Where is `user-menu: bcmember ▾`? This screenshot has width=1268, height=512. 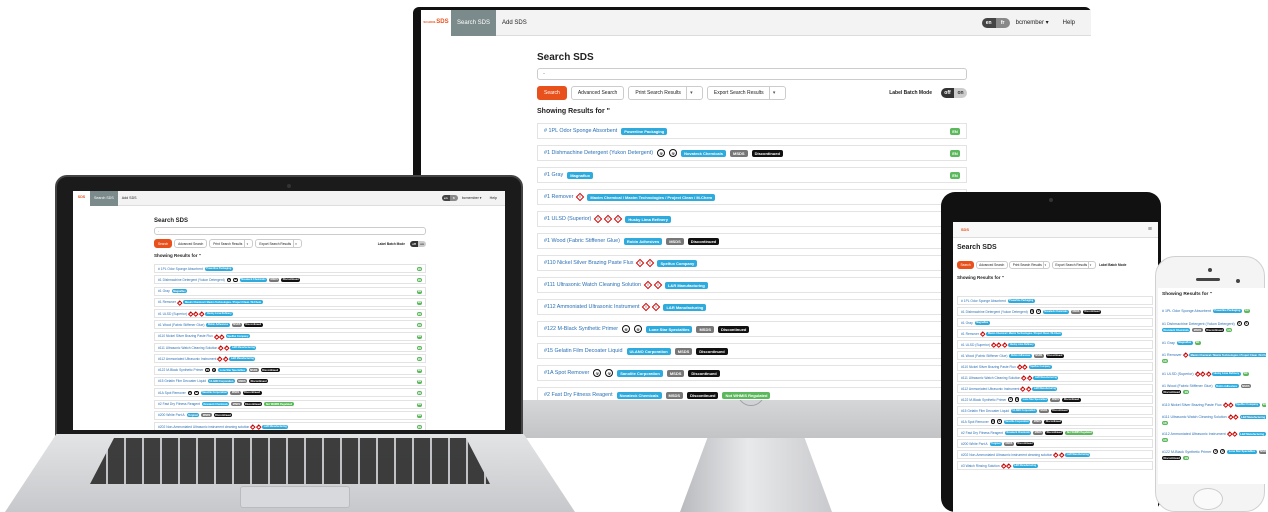
user-menu: bcmember ▾ is located at coordinates (472, 198).